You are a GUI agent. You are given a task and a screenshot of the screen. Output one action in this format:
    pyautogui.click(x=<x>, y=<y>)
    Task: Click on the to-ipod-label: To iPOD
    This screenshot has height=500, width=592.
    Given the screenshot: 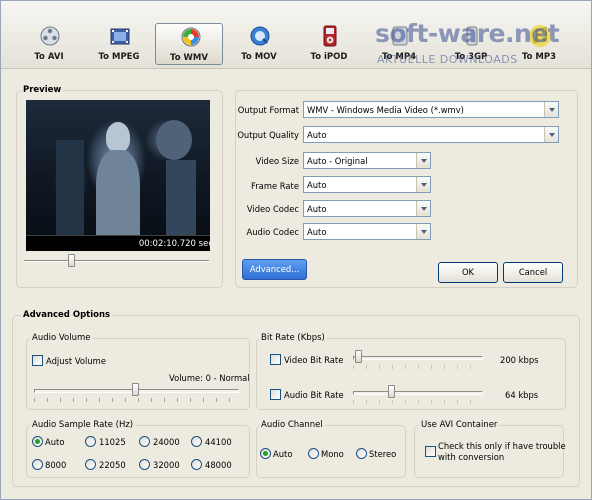 What is the action you would take?
    pyautogui.click(x=329, y=57)
    